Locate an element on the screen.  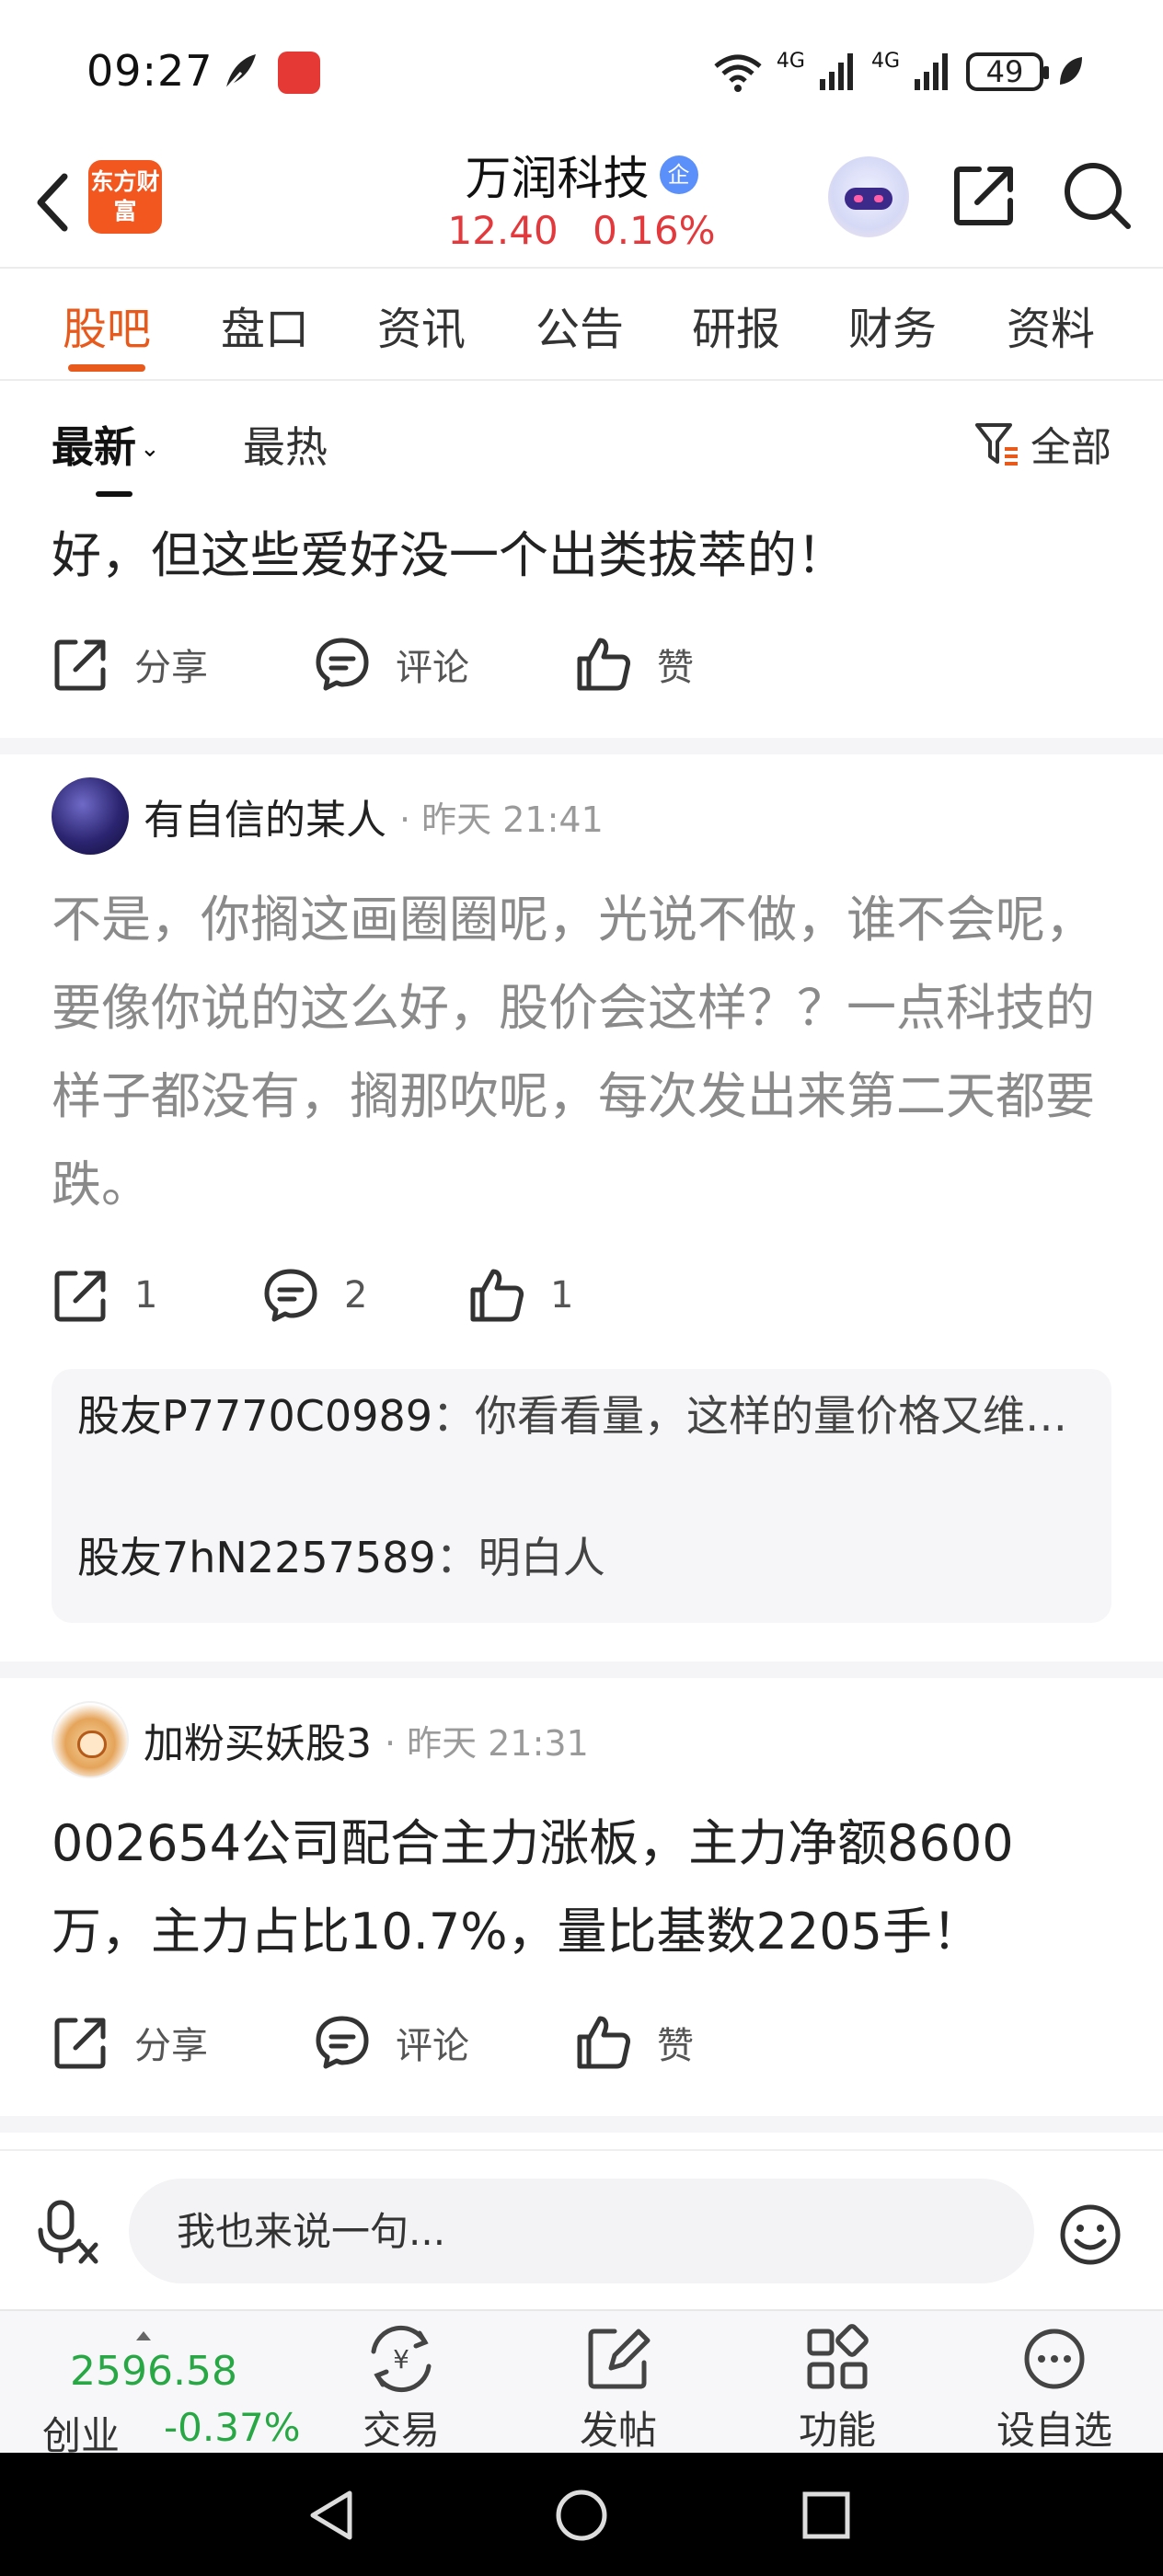
voice-input-icon is located at coordinates (70, 2232).